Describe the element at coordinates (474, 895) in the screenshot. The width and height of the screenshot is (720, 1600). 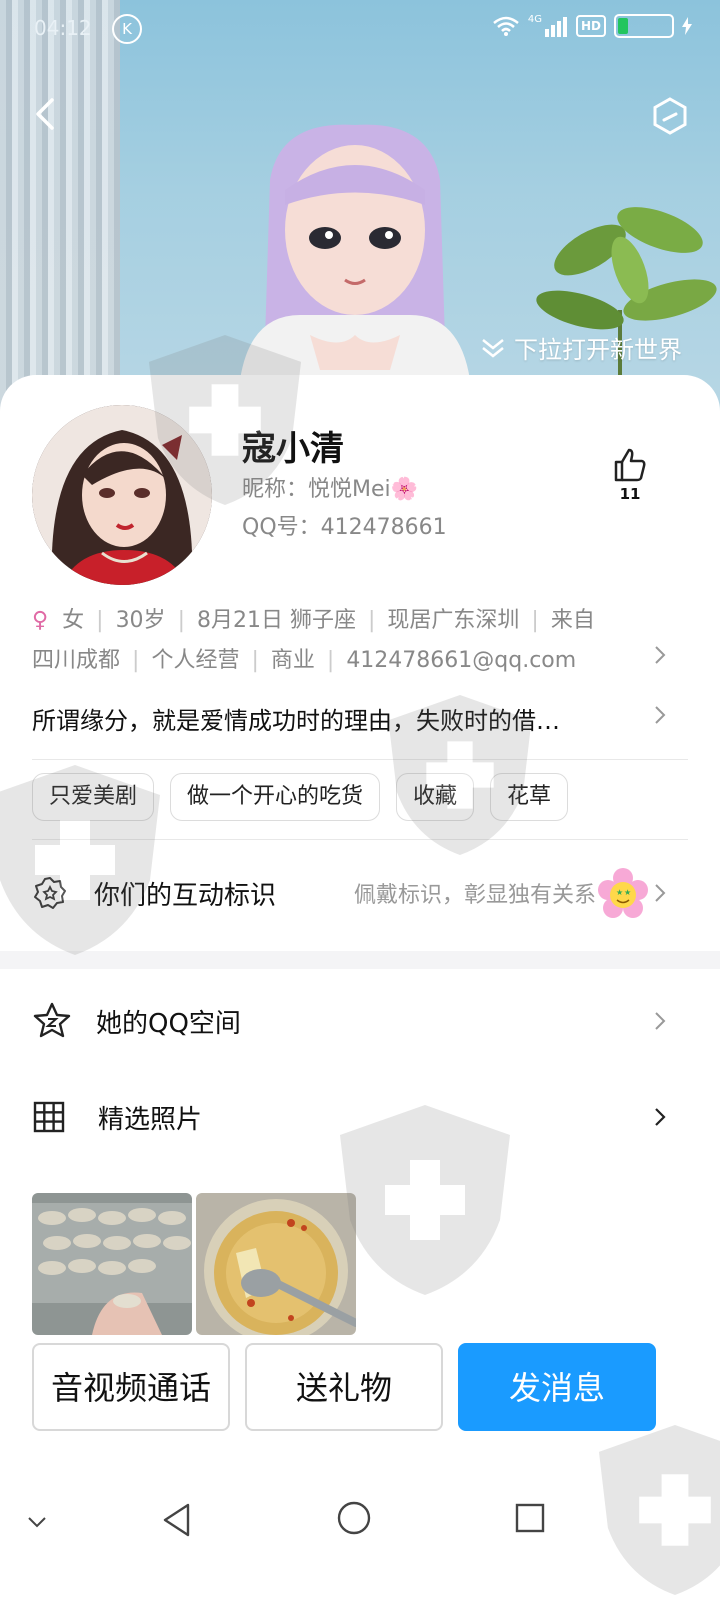
I see `interaction-subtitle: 佩戴标识，彰显独有关系` at that location.